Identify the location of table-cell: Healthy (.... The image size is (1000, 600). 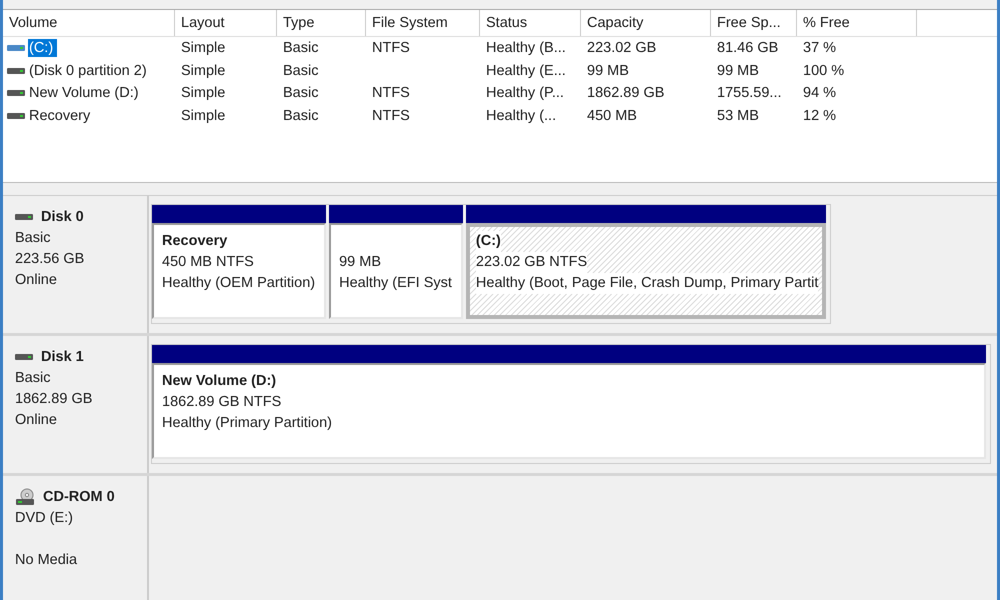
(521, 116).